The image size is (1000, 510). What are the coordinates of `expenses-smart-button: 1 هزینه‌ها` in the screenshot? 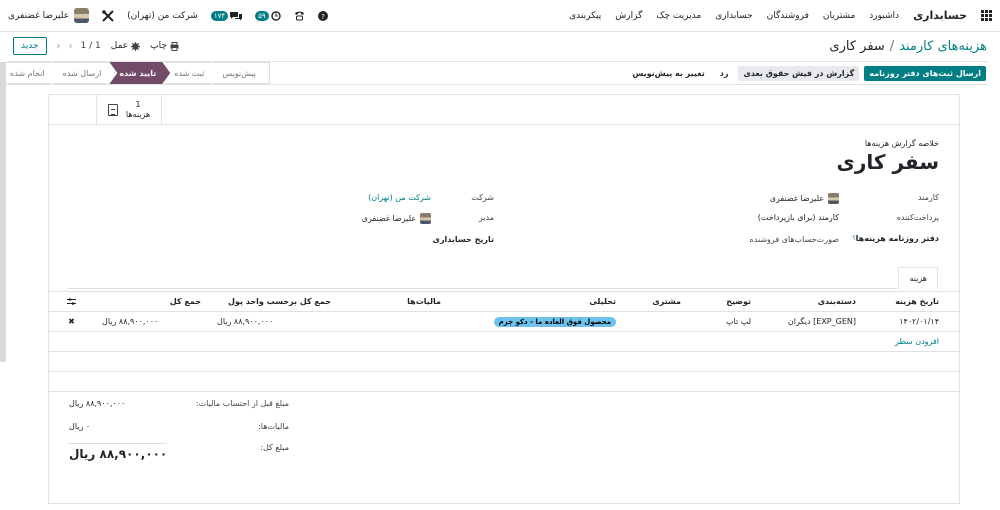 It's located at (129, 110).